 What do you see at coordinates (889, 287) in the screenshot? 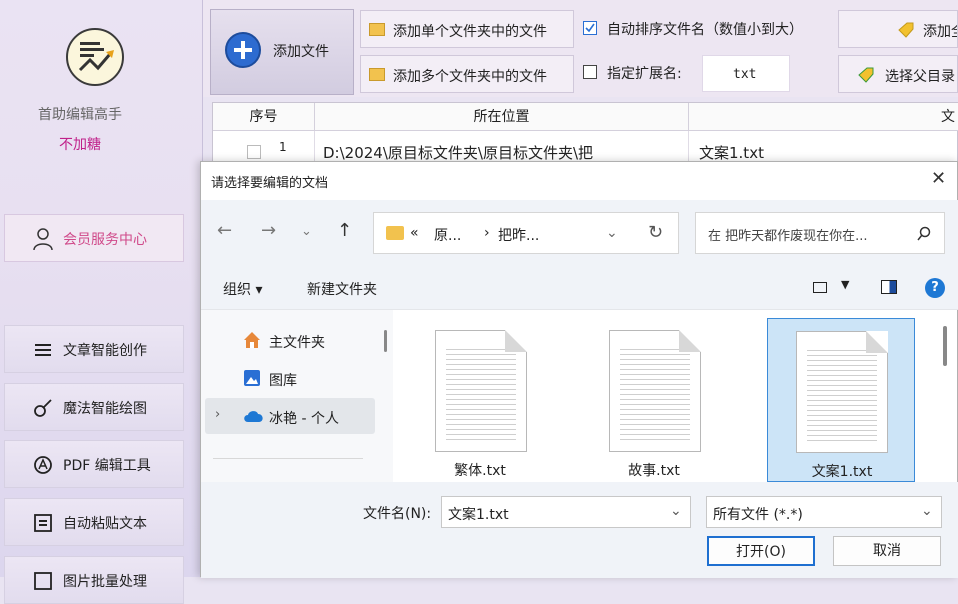
I see `preview-pane-icon` at bounding box center [889, 287].